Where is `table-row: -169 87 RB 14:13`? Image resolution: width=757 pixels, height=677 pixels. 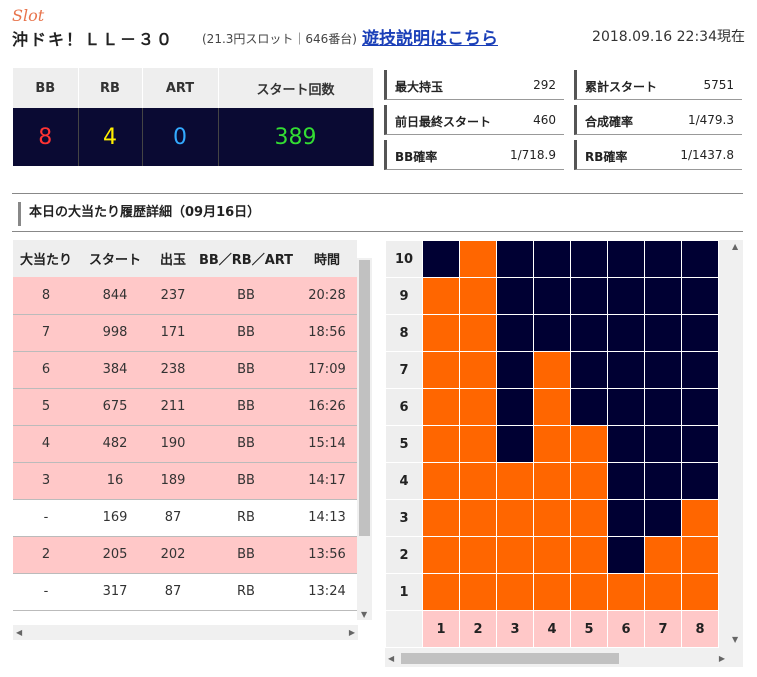 table-row: -169 87 RB 14:13 is located at coordinates (185, 518).